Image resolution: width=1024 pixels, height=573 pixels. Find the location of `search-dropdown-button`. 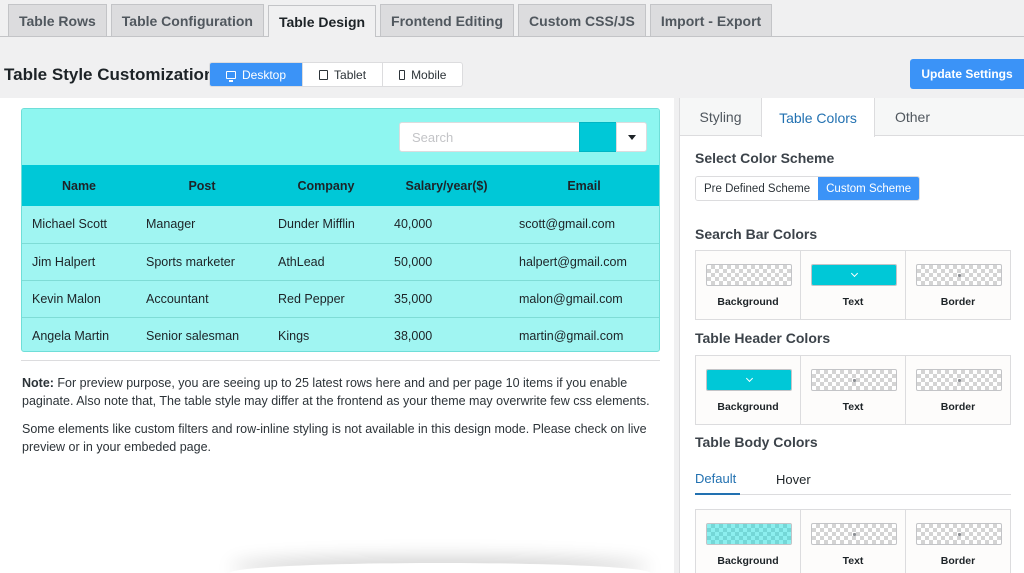

search-dropdown-button is located at coordinates (631, 137).